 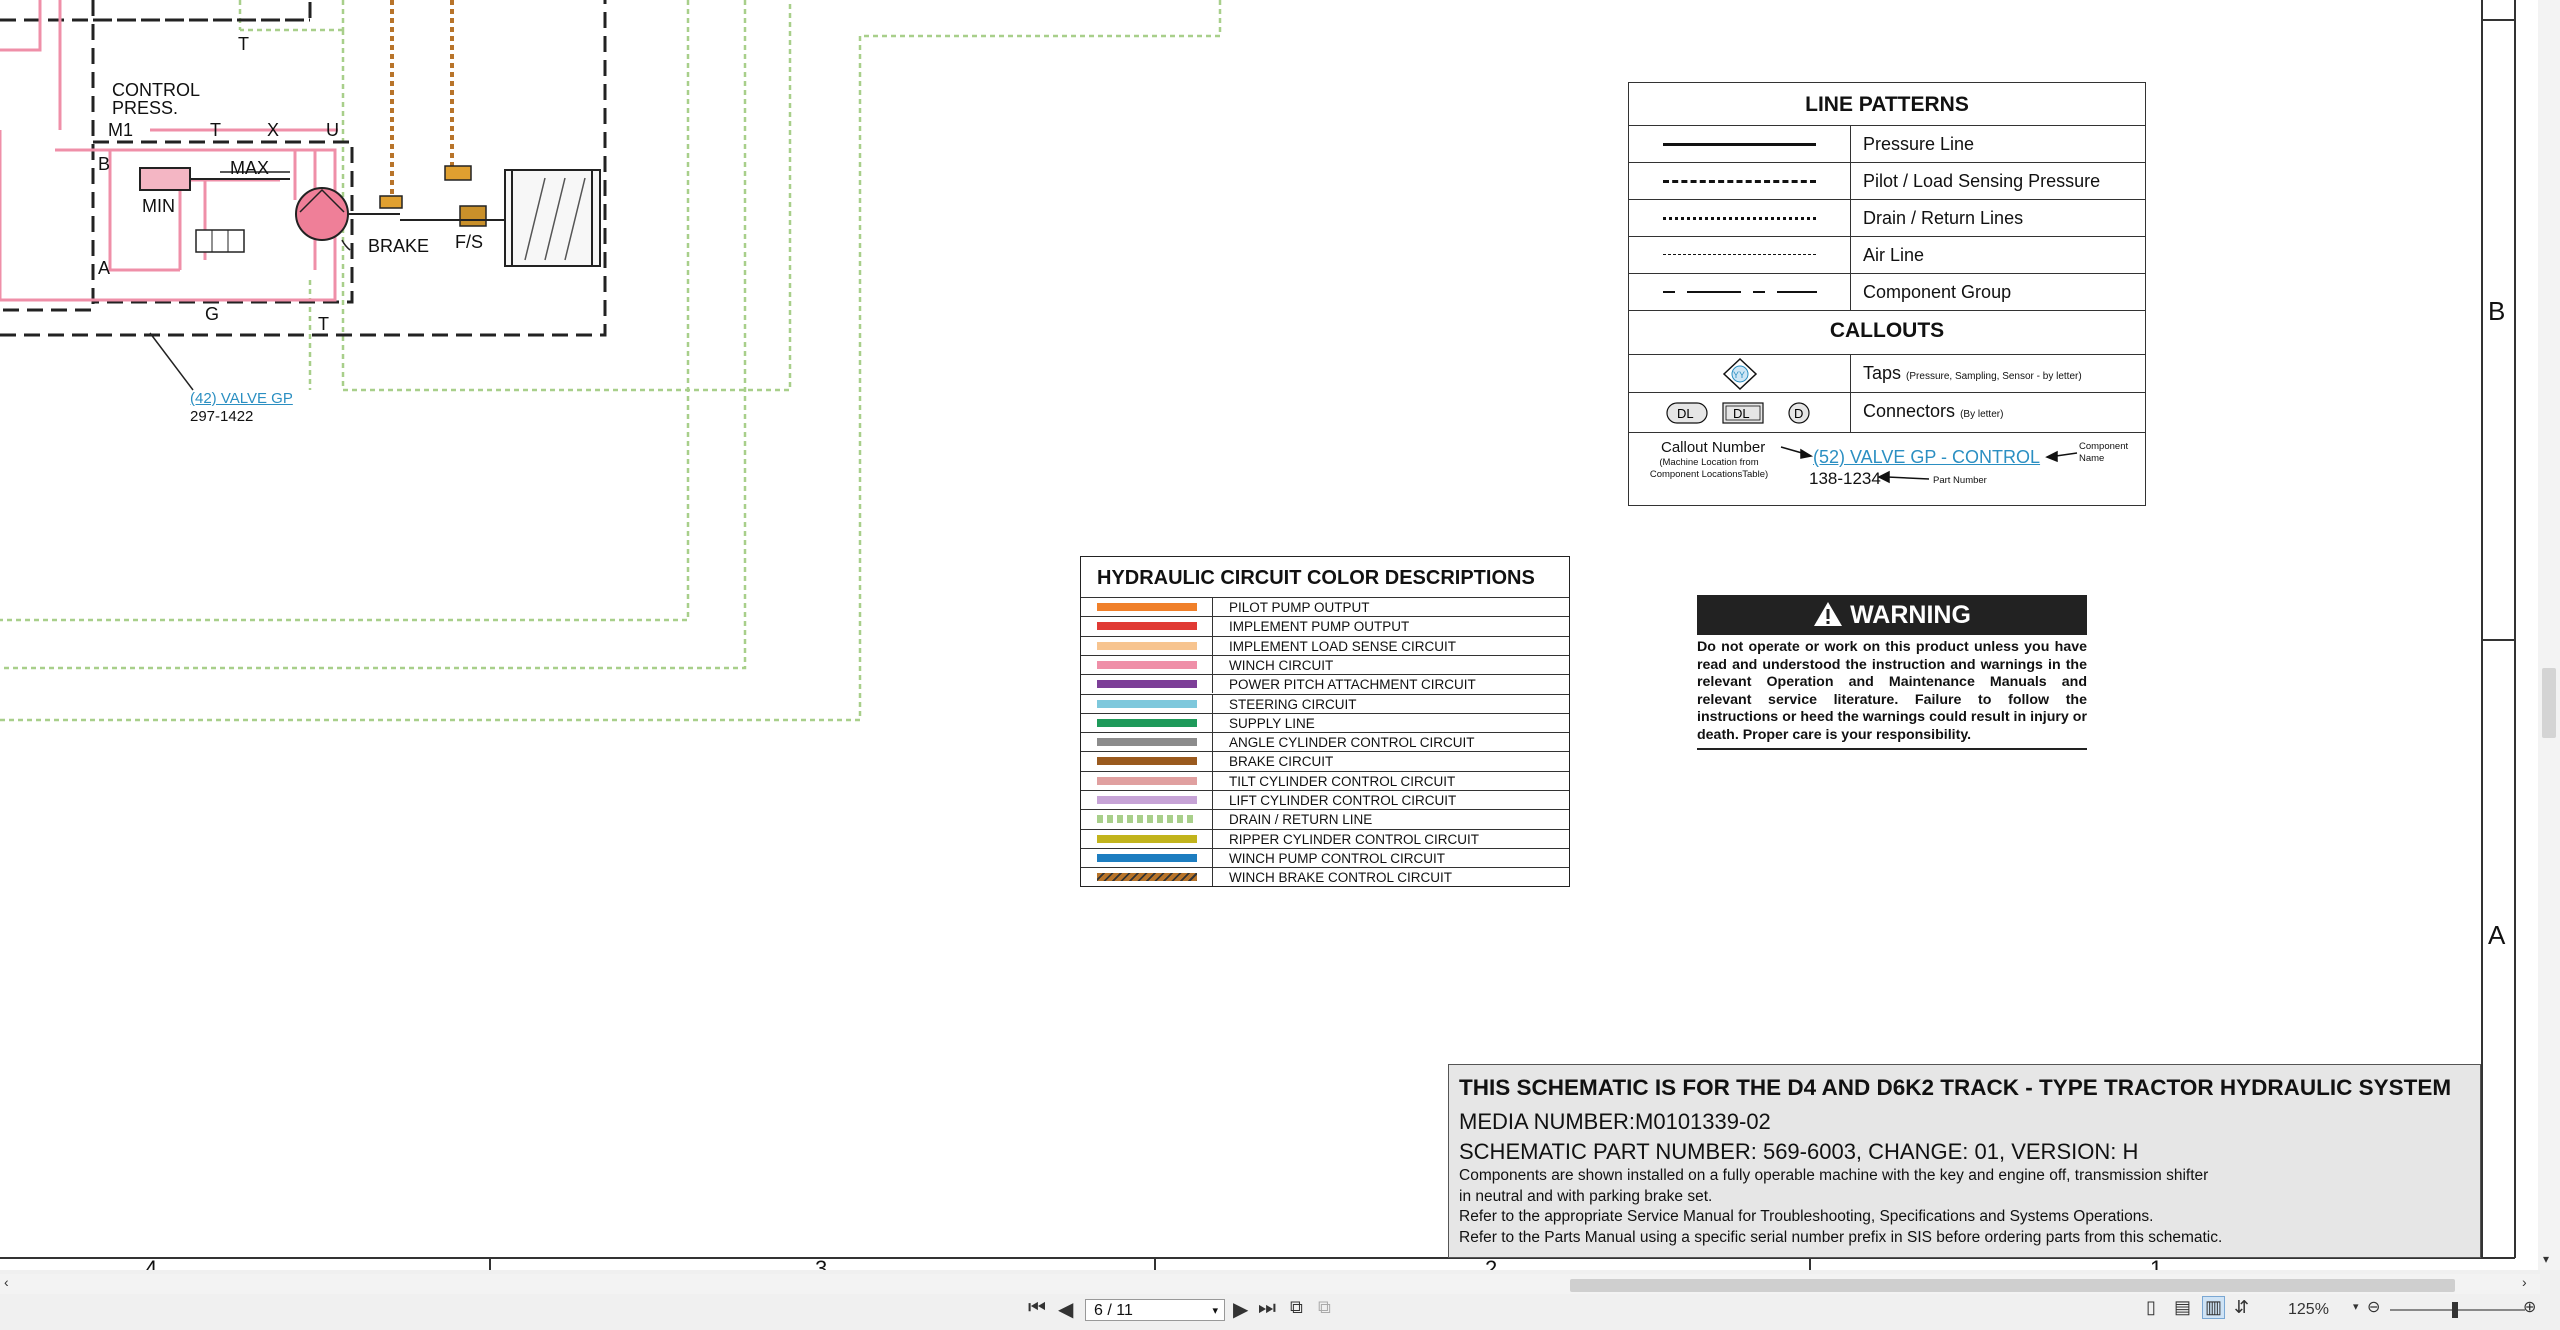 I want to click on color-description-row: SUPPLY LINE, so click(x=1325, y=722).